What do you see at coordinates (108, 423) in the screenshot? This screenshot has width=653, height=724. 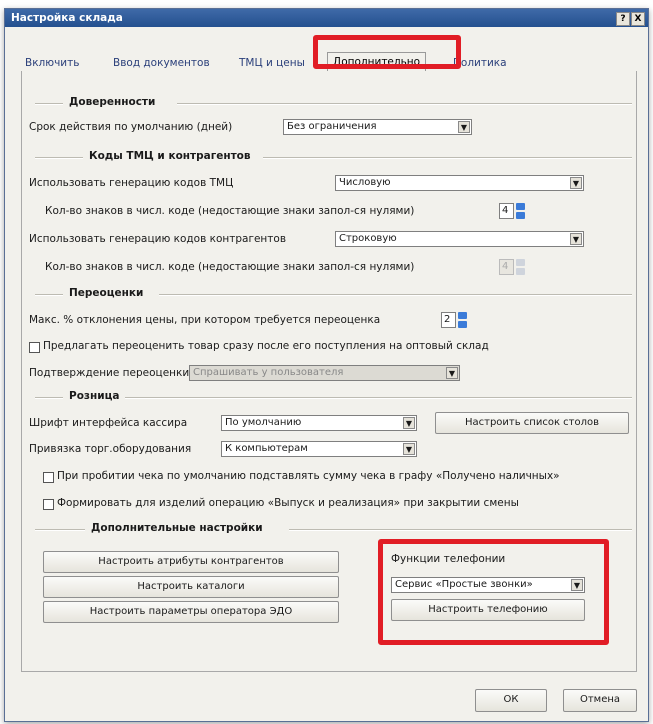 I see `cashier-font-label: Шрифт интерфейса кассира` at bounding box center [108, 423].